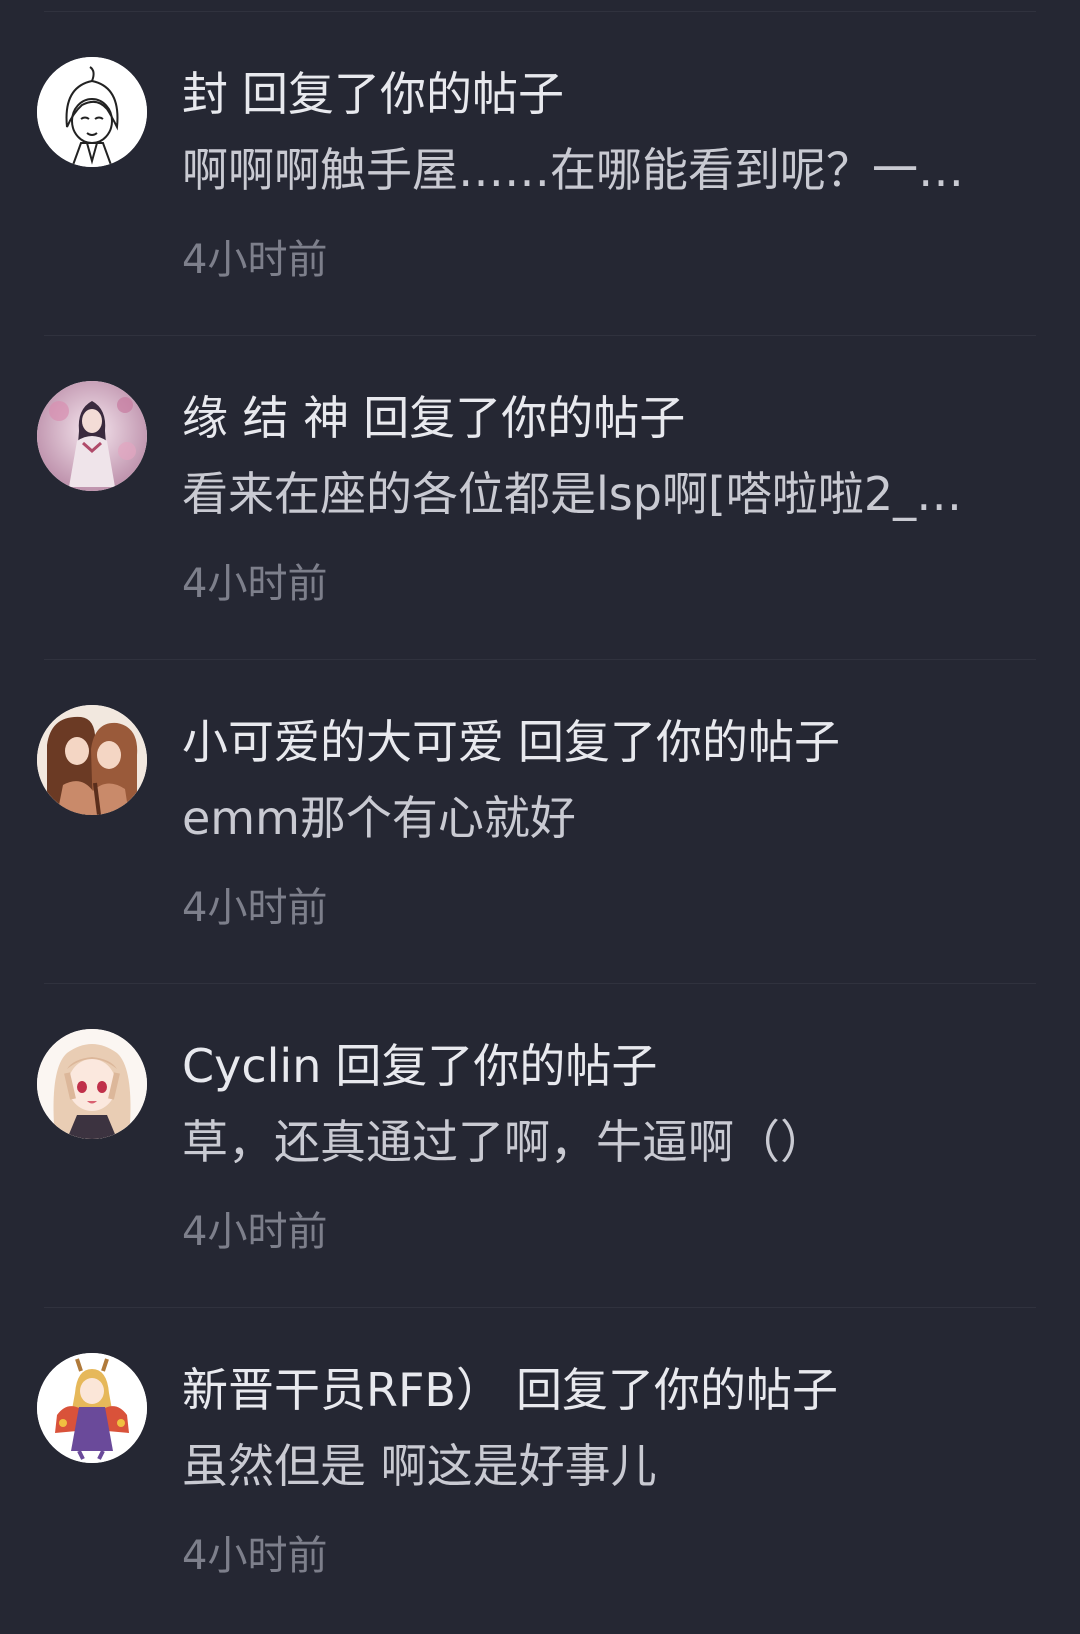 This screenshot has width=1080, height=1634. What do you see at coordinates (510, 1390) in the screenshot?
I see `notification-title: 新晋干员RFB） 回复了你的帖子` at bounding box center [510, 1390].